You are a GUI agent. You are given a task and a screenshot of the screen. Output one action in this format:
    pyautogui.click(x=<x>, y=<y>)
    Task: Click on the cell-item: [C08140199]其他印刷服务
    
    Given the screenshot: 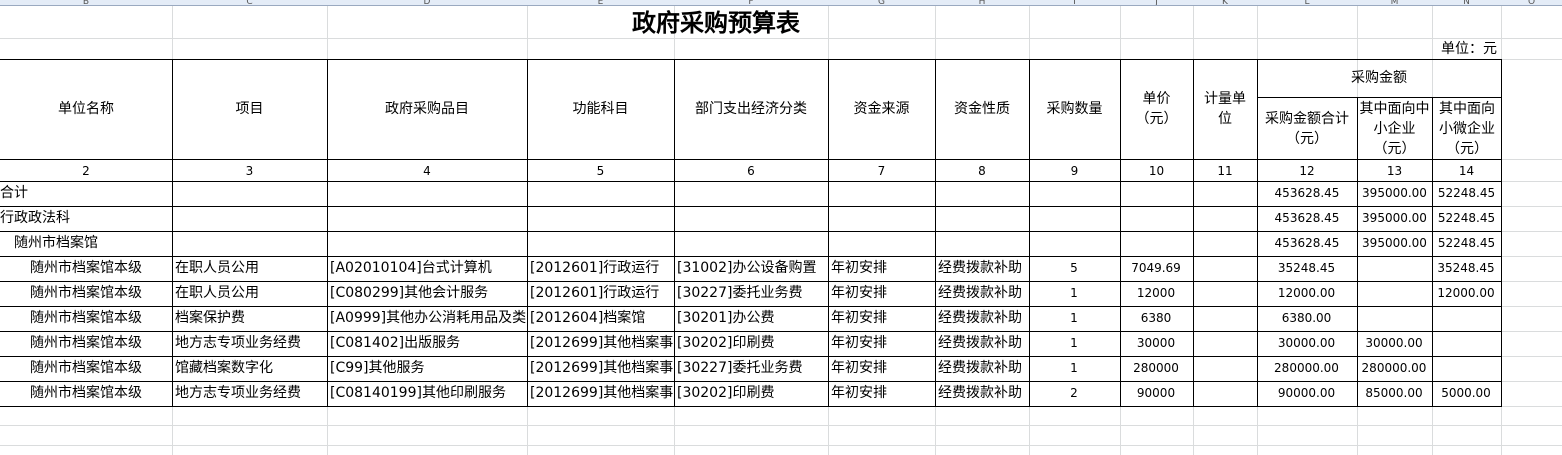 What is the action you would take?
    pyautogui.click(x=428, y=393)
    